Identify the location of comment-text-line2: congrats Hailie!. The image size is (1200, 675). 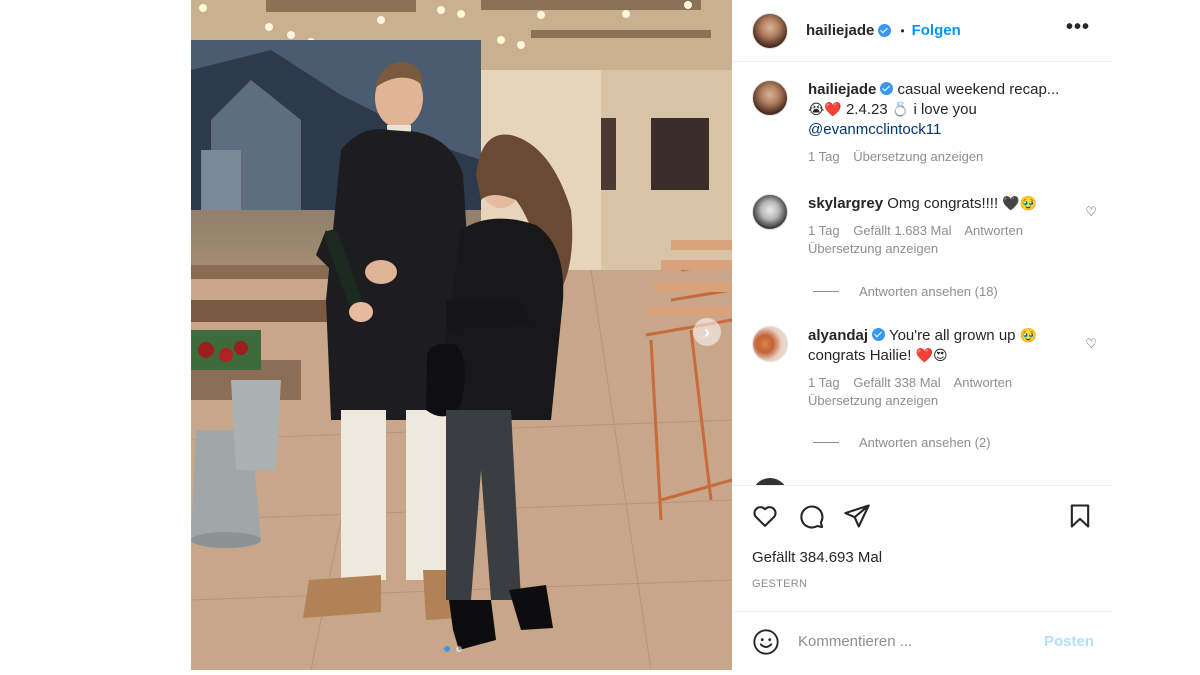
(860, 355).